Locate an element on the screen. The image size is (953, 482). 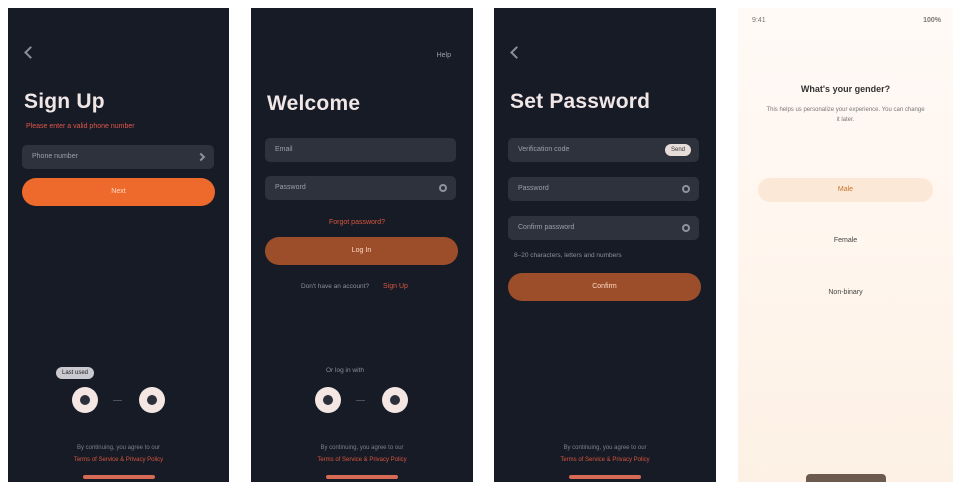
confirm-button: Confirm is located at coordinates (604, 287).